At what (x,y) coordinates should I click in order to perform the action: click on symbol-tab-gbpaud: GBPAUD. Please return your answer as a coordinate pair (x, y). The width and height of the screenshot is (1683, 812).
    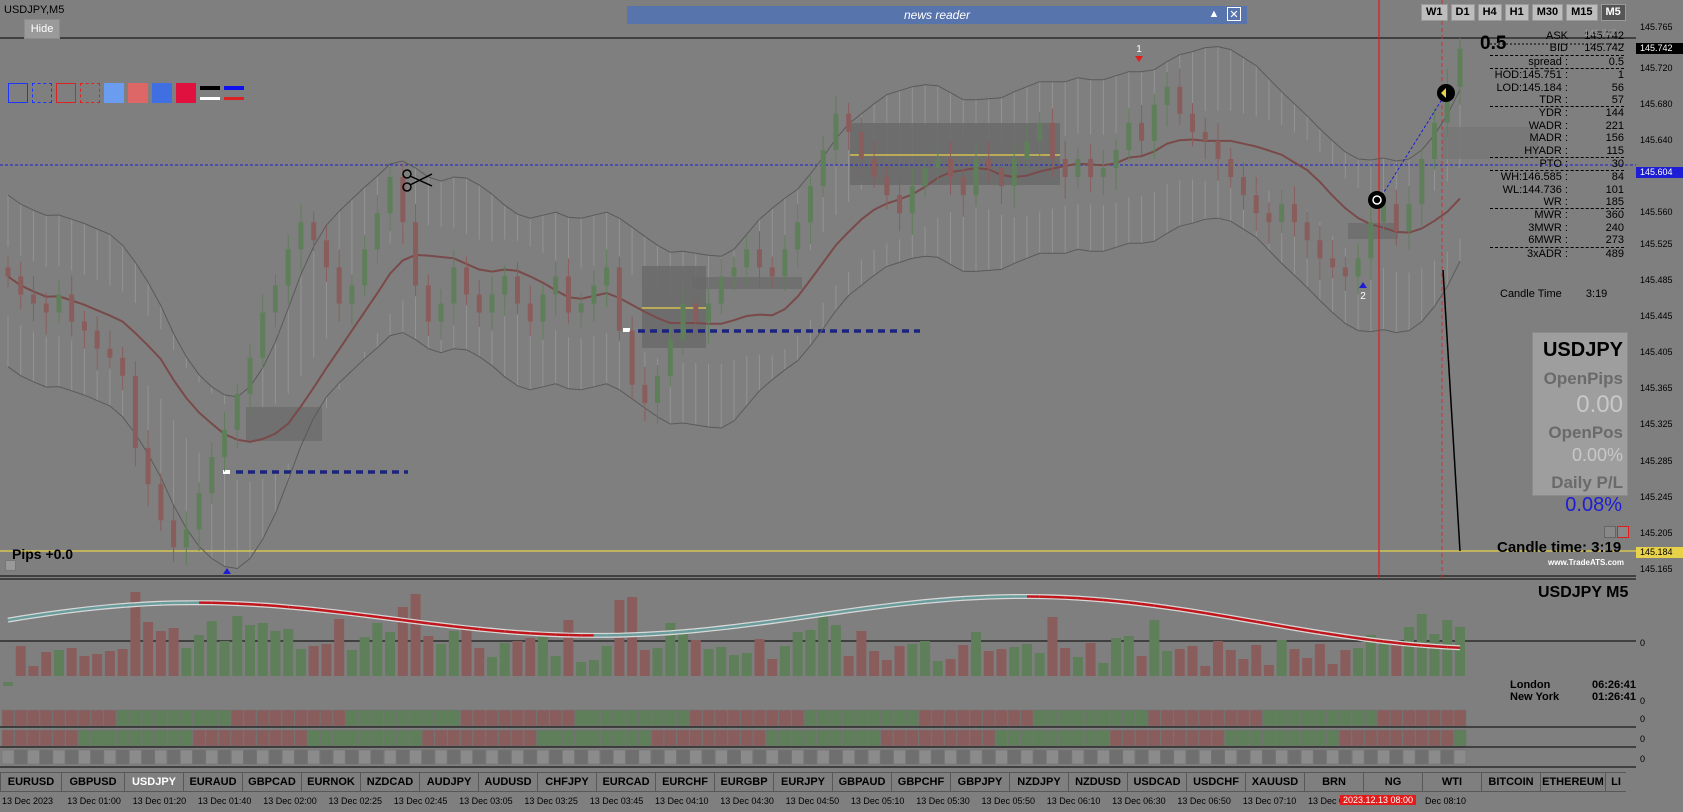
    Looking at the image, I should click on (861, 782).